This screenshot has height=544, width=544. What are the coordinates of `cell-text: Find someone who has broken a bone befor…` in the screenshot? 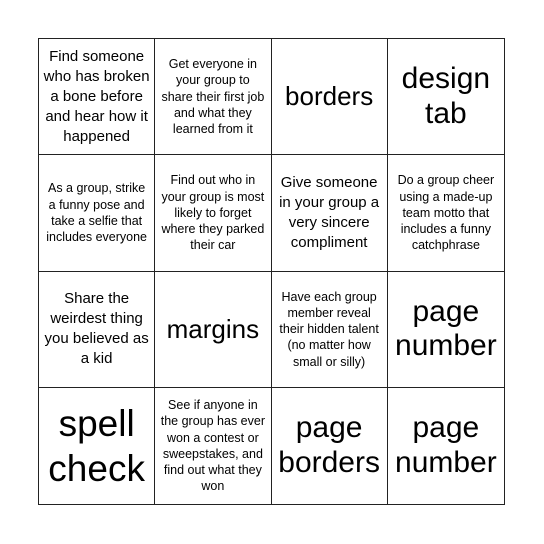 It's located at (96, 96).